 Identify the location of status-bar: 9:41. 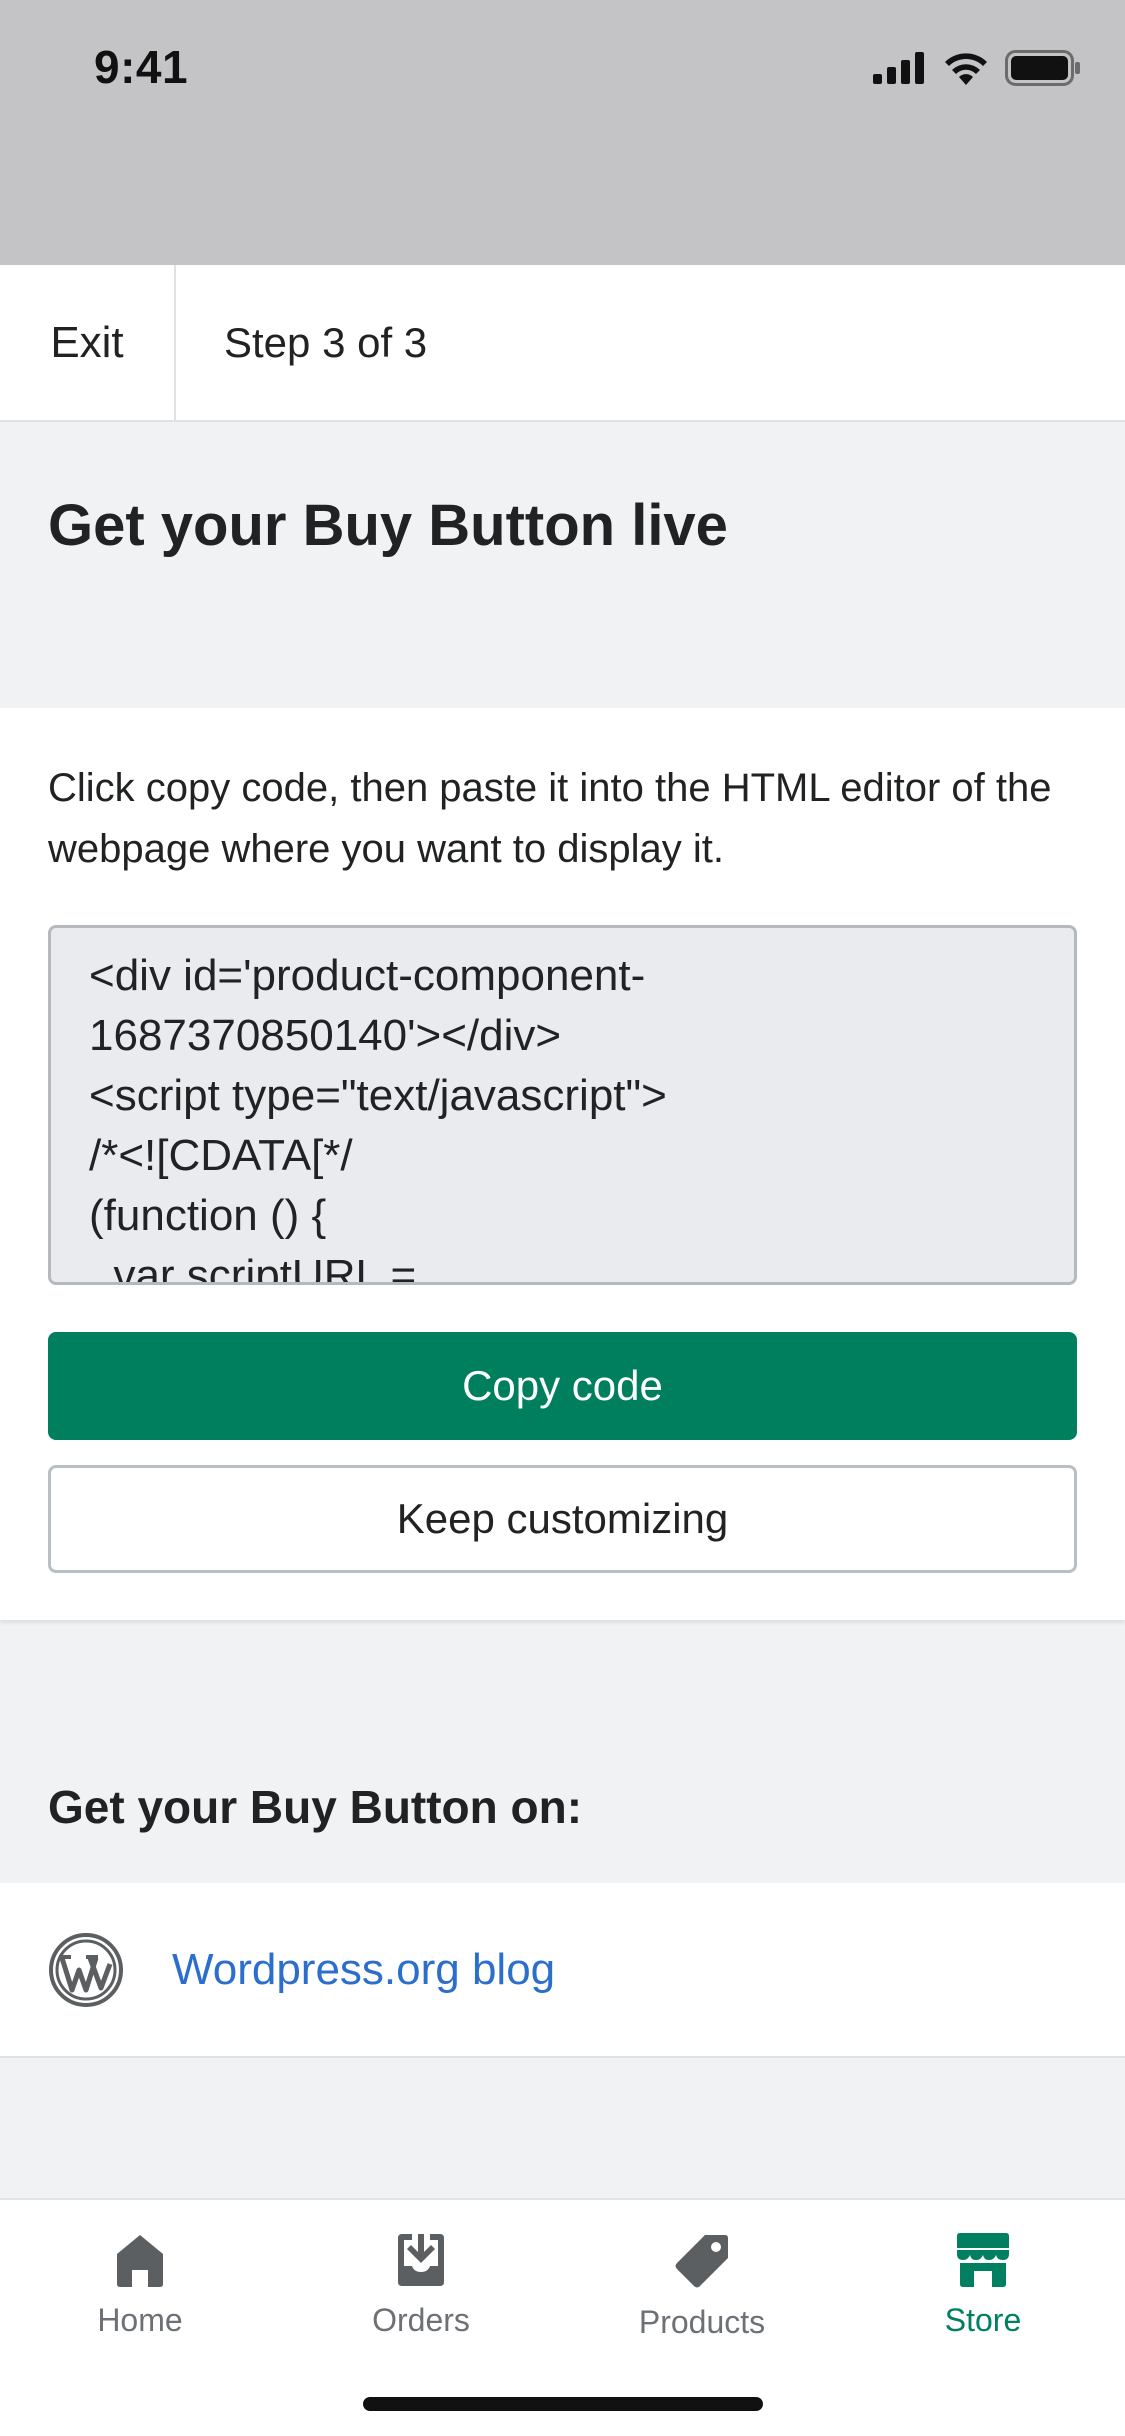
(562, 132).